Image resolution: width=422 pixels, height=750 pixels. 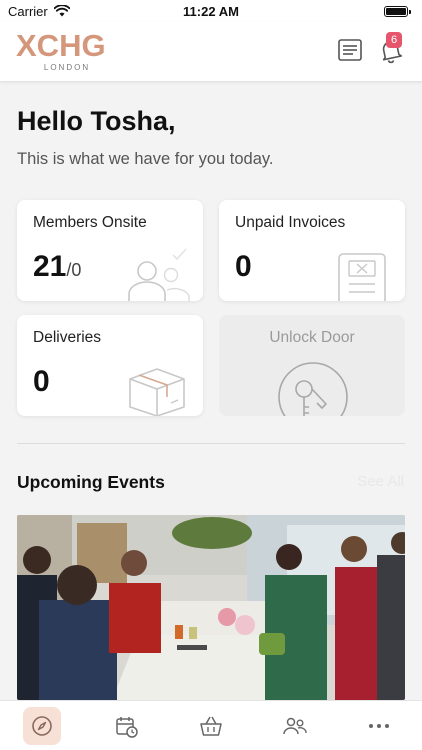 I want to click on app-header: XCHG LONDON 6, so click(x=211, y=52).